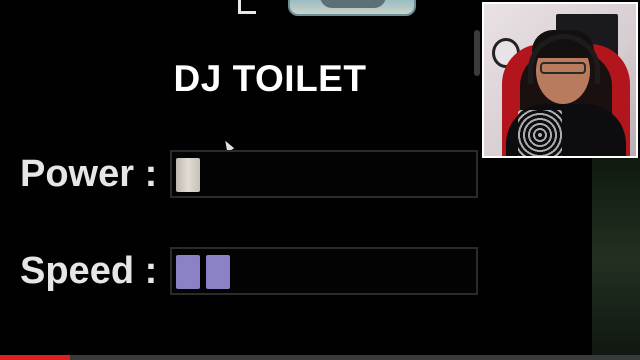  What do you see at coordinates (616, 259) in the screenshot?
I see `game-background-strip` at bounding box center [616, 259].